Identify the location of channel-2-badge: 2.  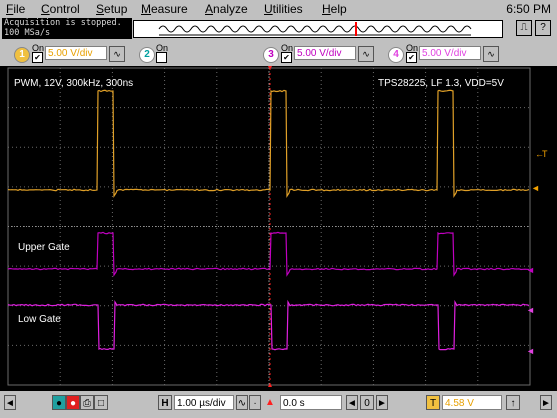
(147, 55).